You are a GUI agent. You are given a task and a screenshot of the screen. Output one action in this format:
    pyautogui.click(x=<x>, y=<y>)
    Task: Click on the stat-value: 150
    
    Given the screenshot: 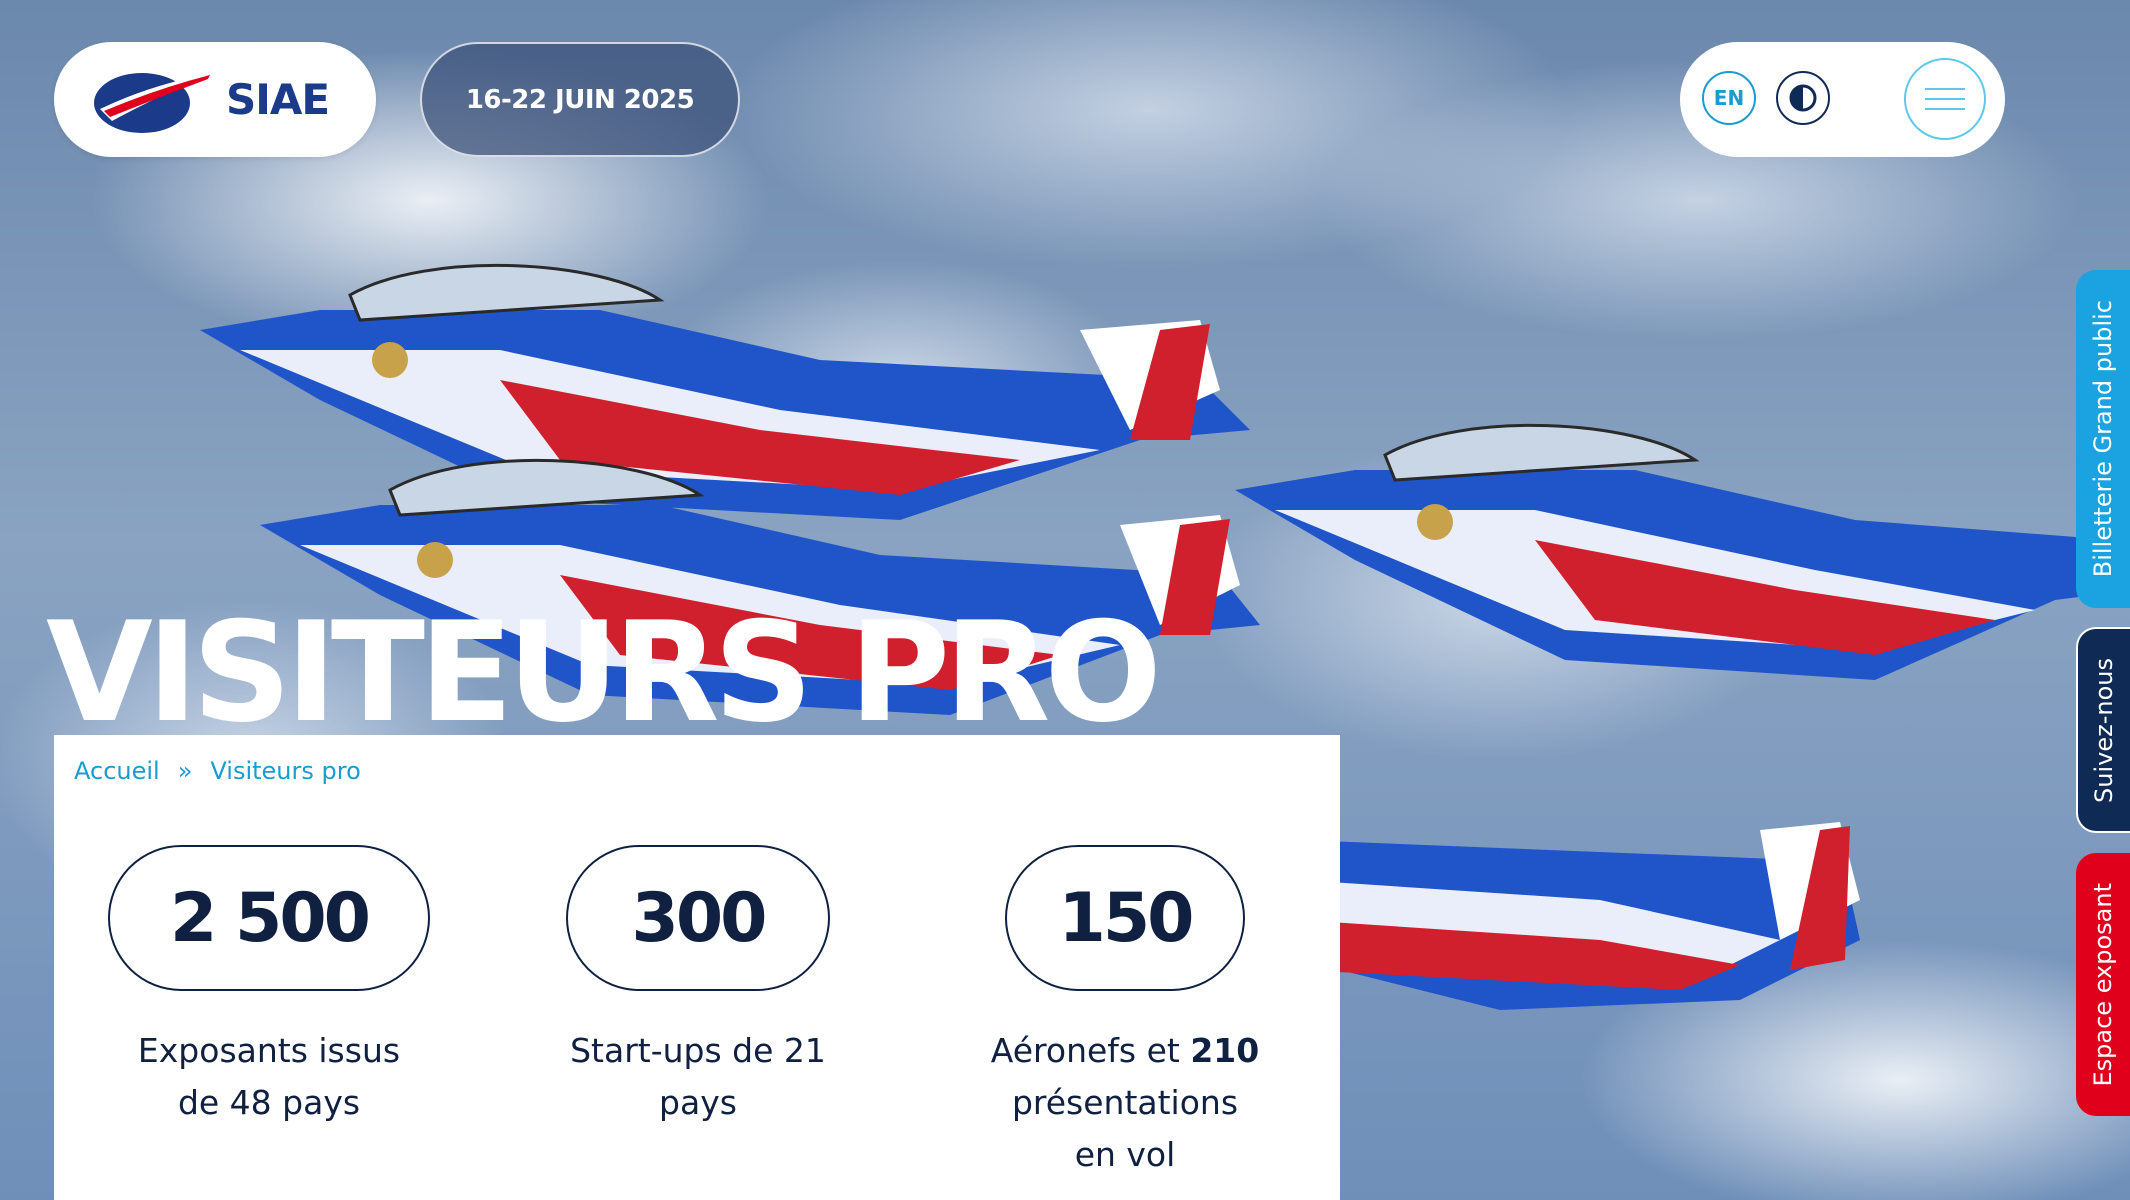 What is the action you would take?
    pyautogui.click(x=1125, y=918)
    